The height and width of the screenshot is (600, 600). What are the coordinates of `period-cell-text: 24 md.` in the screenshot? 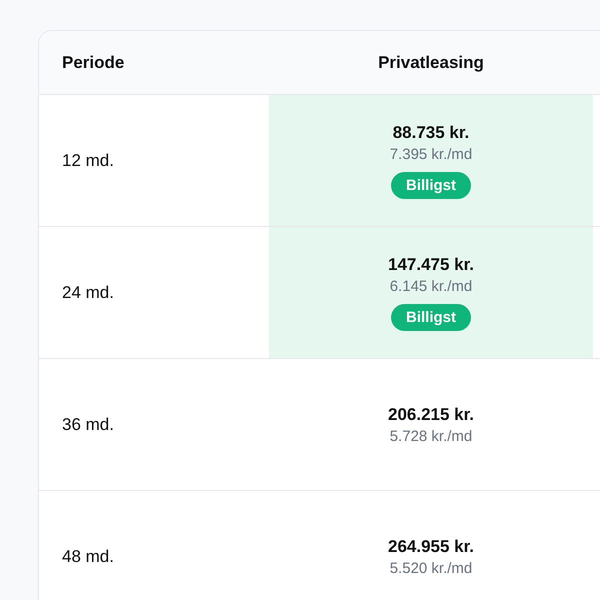 It's located at (87, 292).